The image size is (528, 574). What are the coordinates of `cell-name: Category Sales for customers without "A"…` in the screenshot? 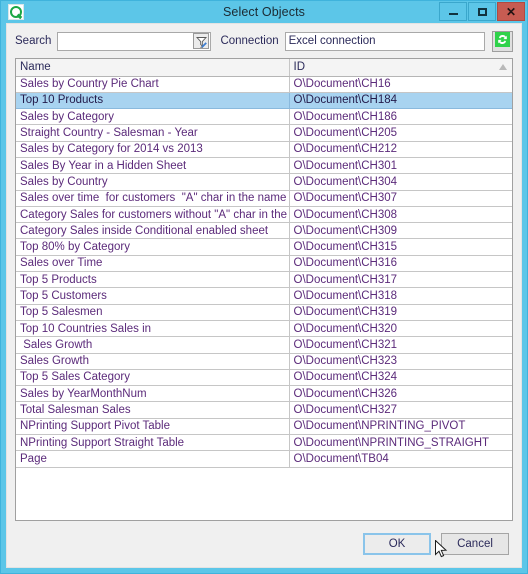 It's located at (153, 215).